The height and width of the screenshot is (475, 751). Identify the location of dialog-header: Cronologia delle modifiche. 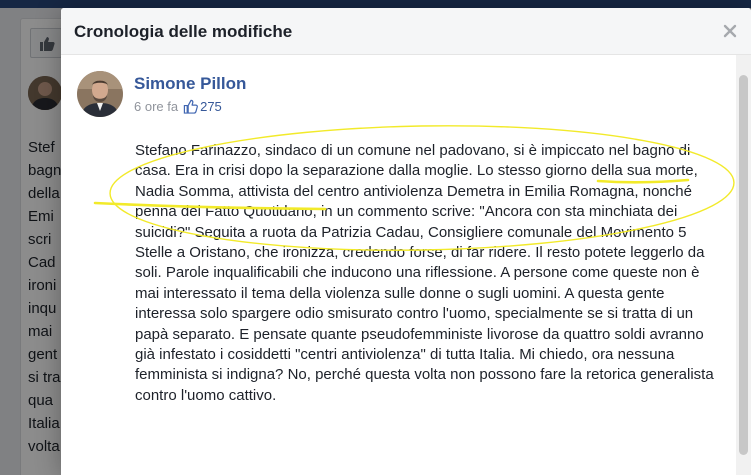
(406, 31).